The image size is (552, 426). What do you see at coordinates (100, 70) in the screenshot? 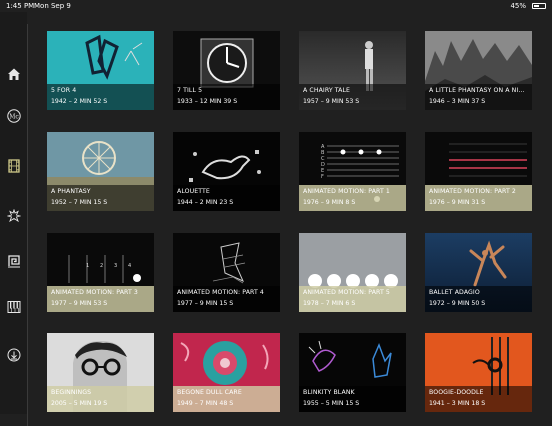
I see `film-tile: 5 FOR 4 1942 – 2 MIN 52 S` at bounding box center [100, 70].